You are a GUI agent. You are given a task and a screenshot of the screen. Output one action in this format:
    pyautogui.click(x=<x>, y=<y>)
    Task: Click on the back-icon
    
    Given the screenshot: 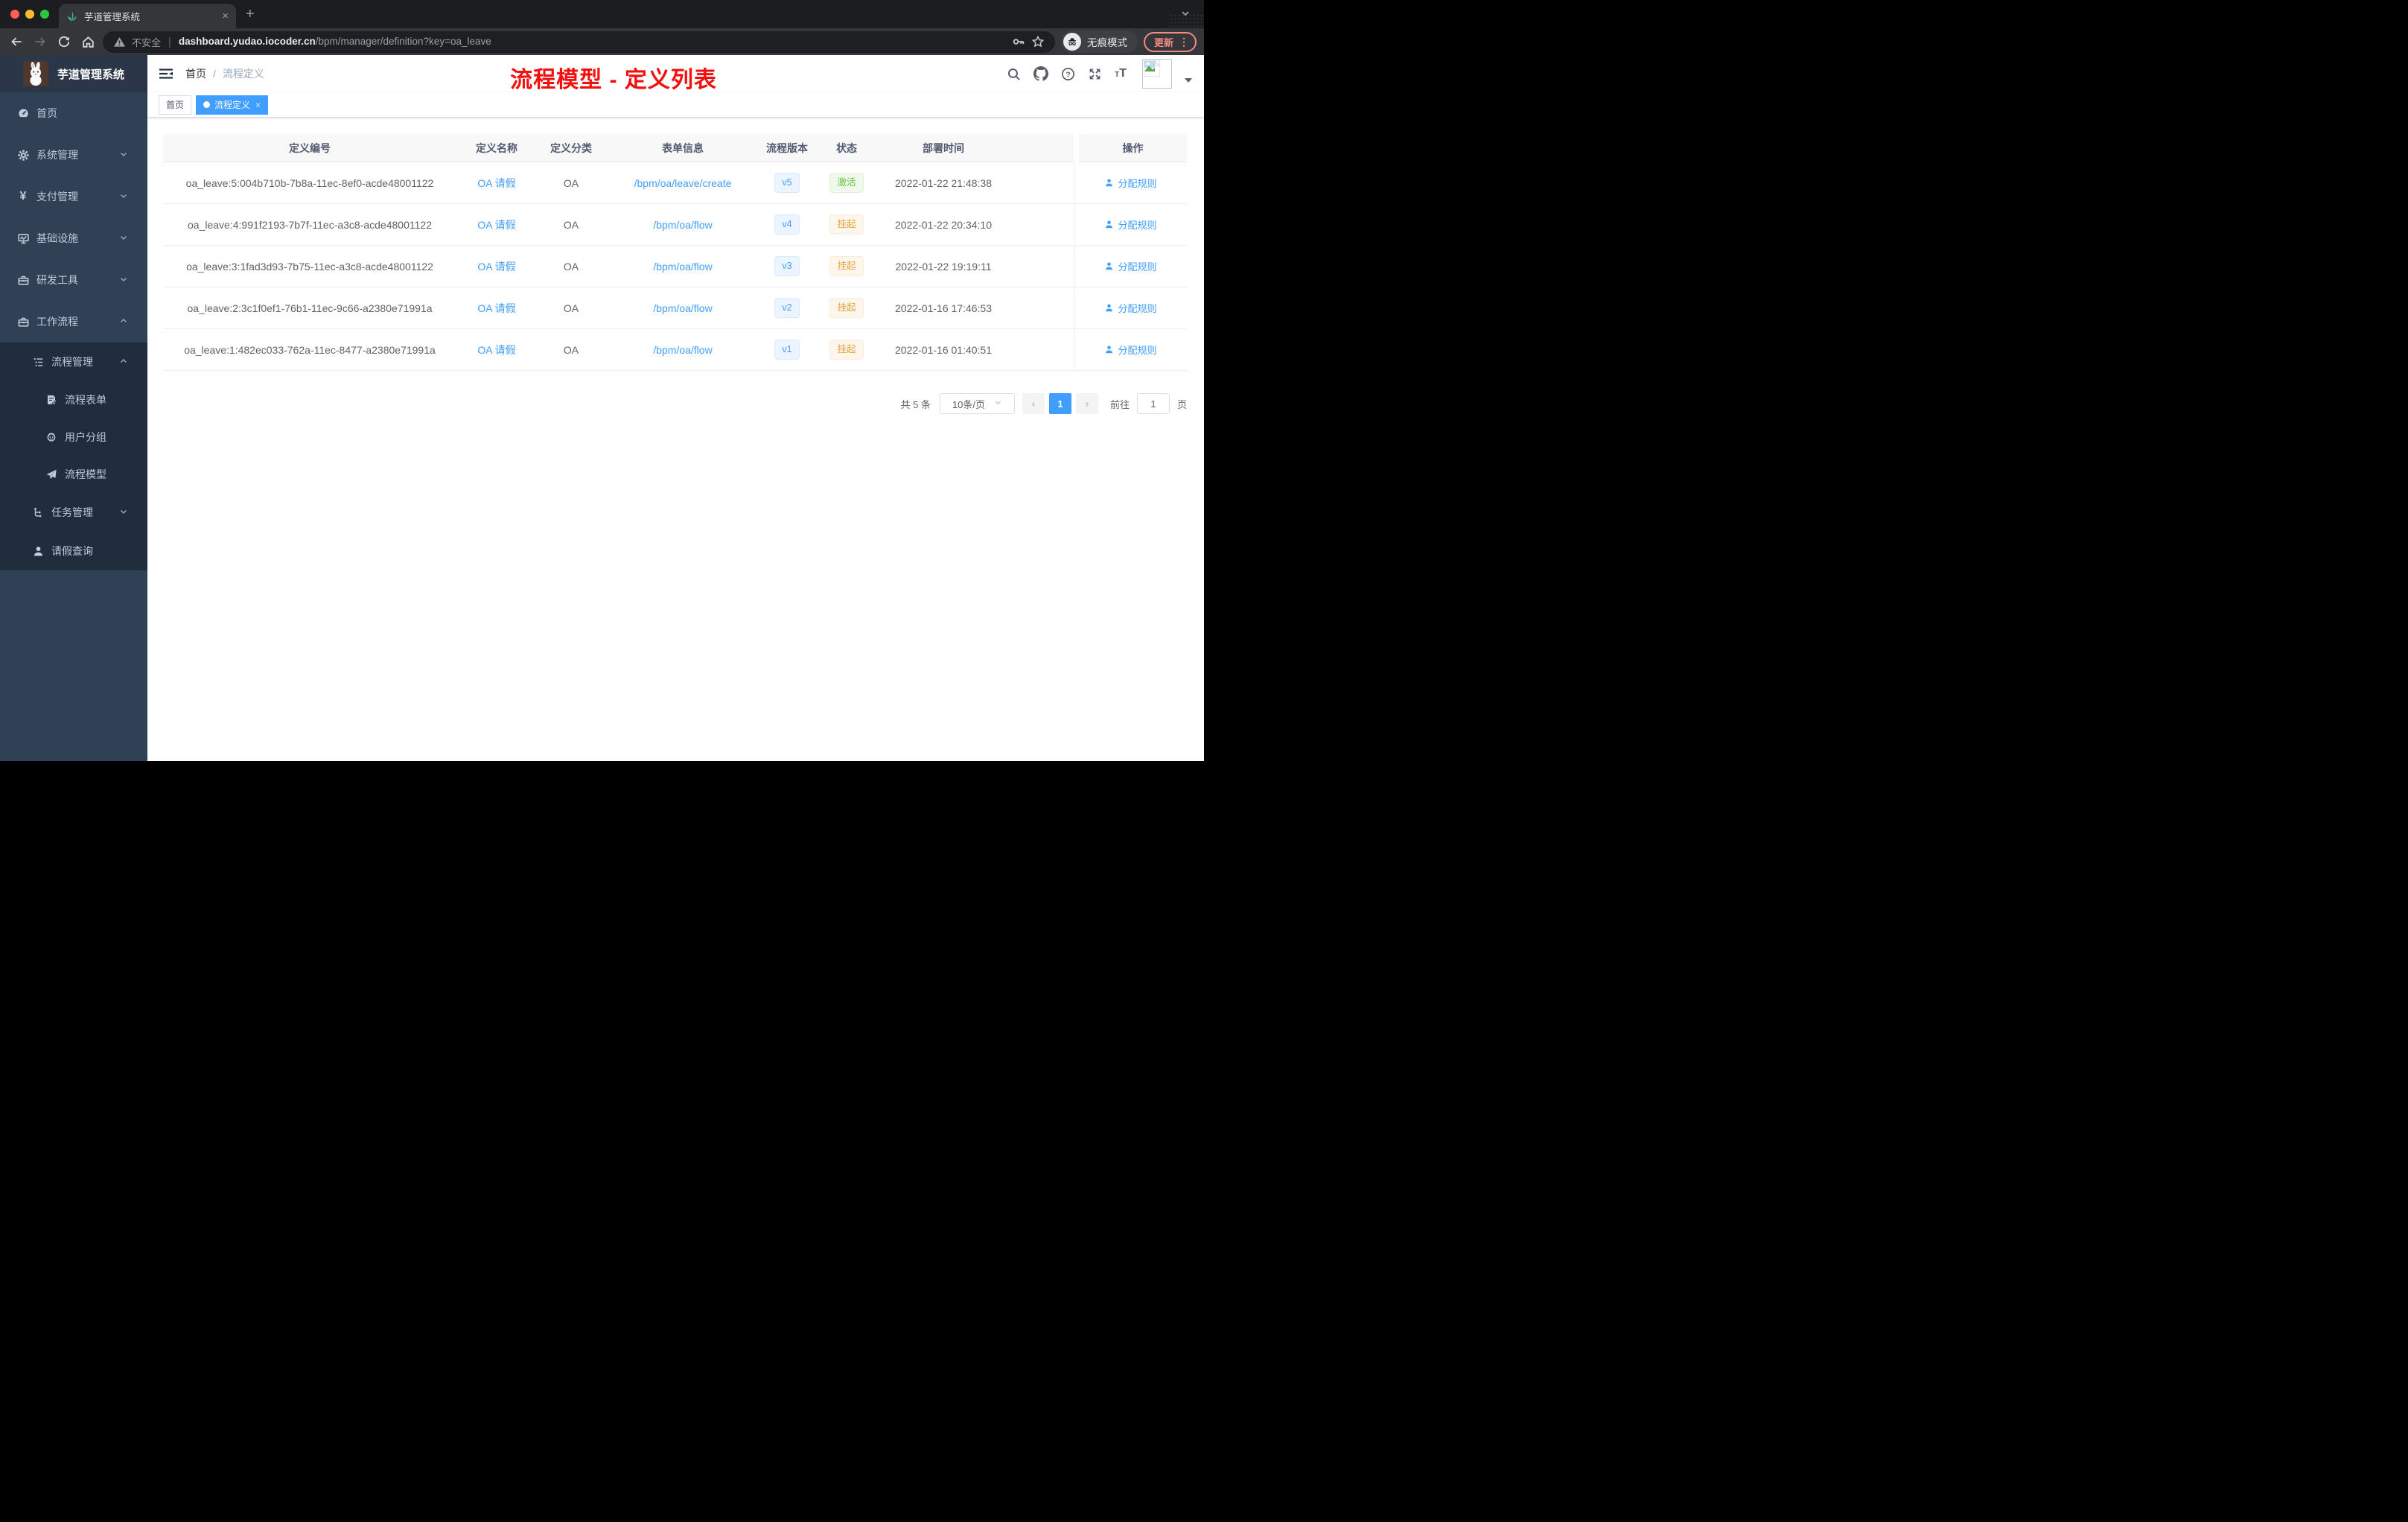 What is the action you would take?
    pyautogui.click(x=16, y=42)
    